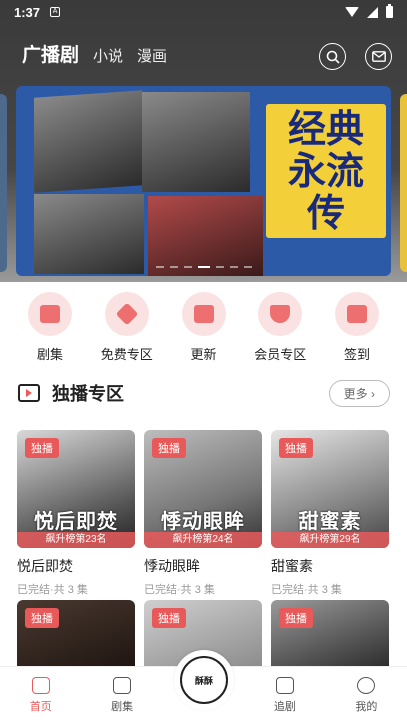 This screenshot has height=723, width=407. What do you see at coordinates (203, 489) in the screenshot?
I see `cover-image: 独播 悸动眼眸 飙升榜第24名` at bounding box center [203, 489].